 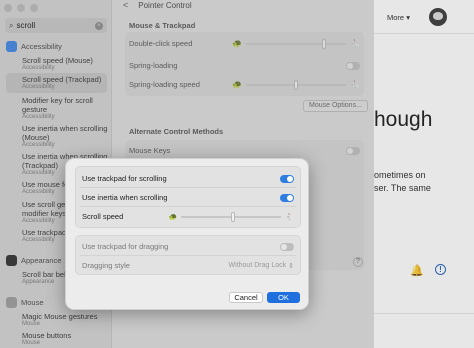 I want to click on popup-value: Without Drag Lock, so click(x=257, y=265).